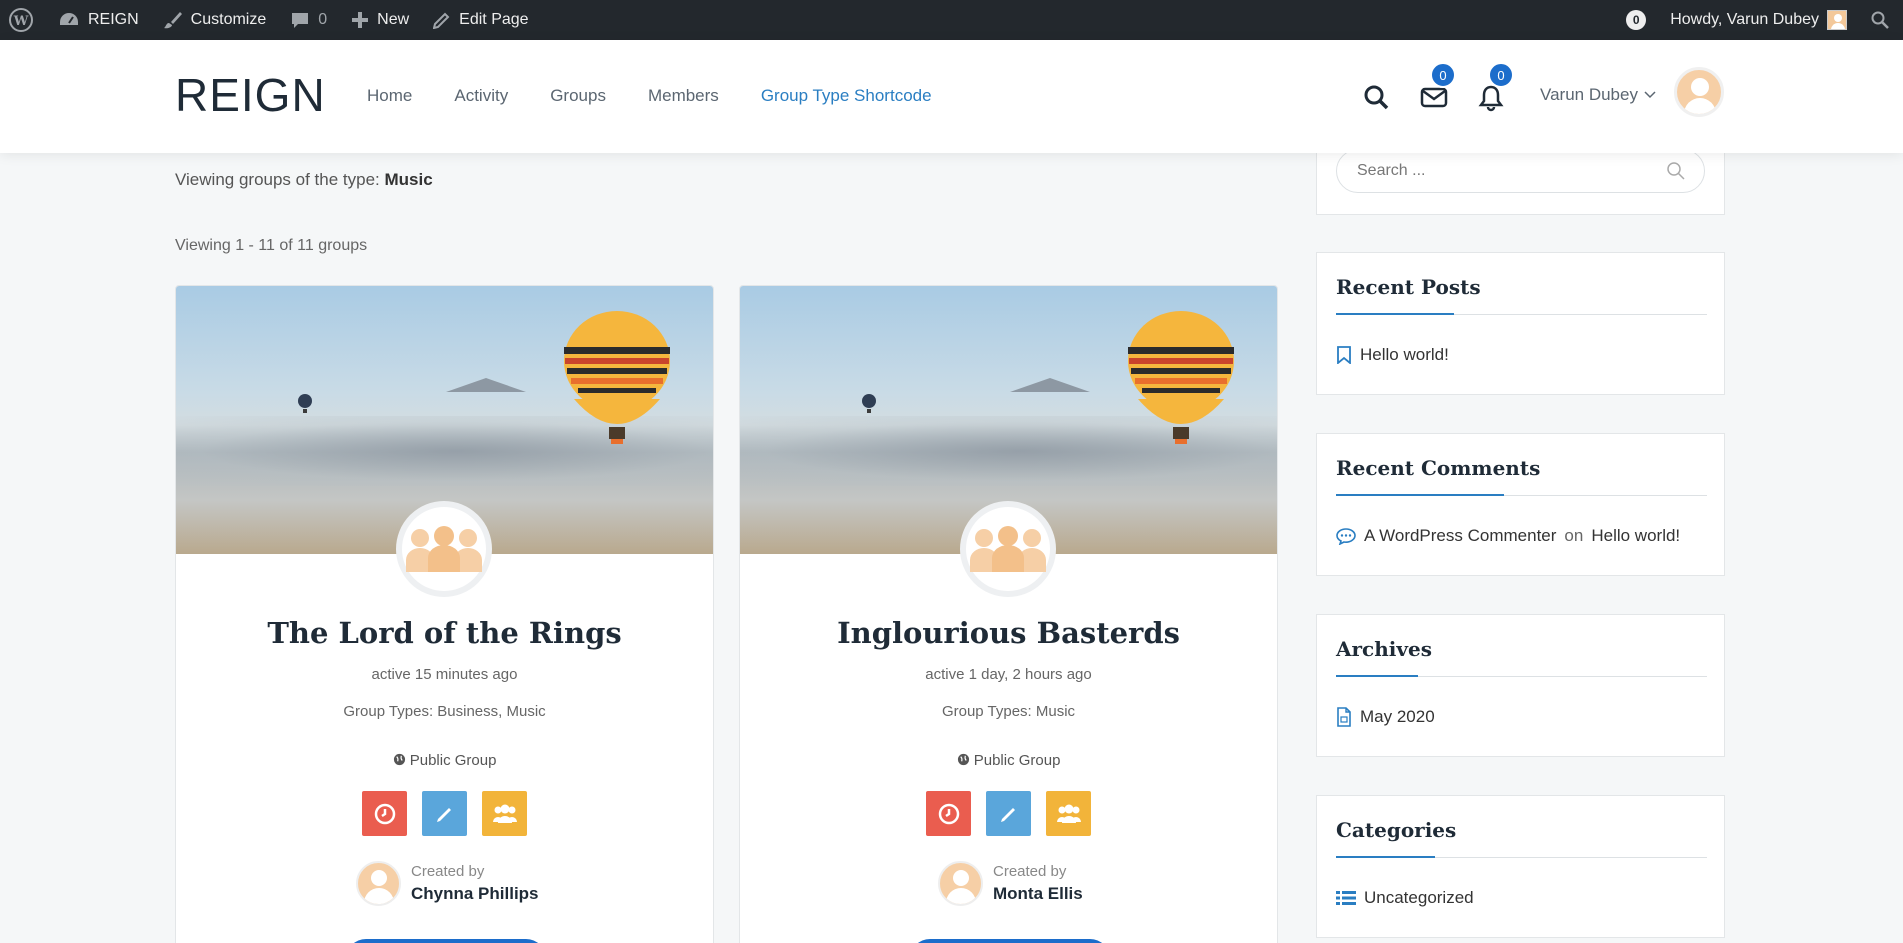 The width and height of the screenshot is (1903, 943). I want to click on edit-page-link: Edit Page, so click(480, 20).